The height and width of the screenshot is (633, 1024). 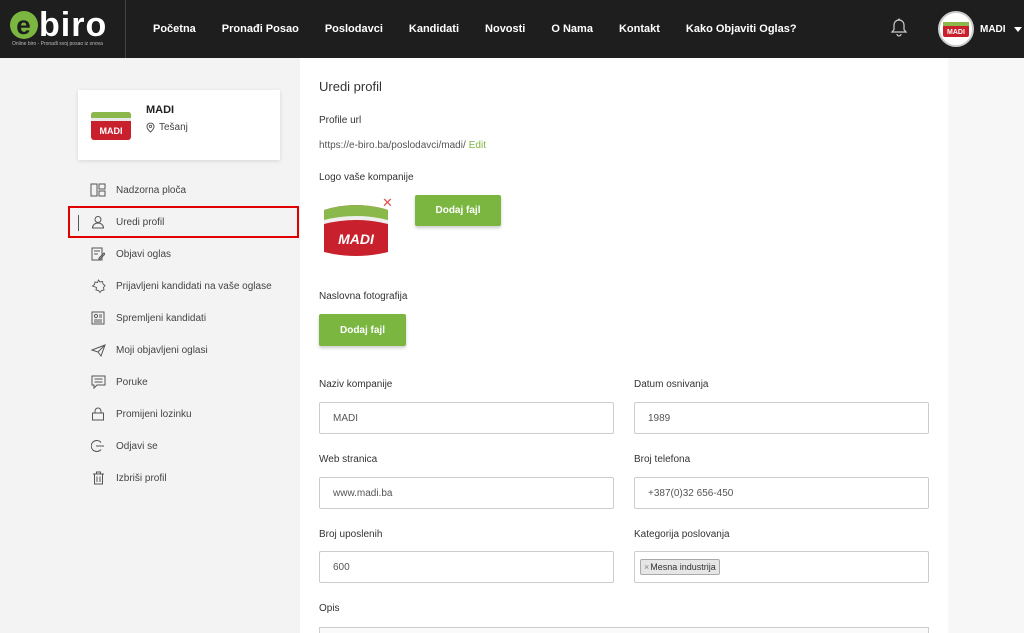 I want to click on category-tag: × Mesna industrija, so click(x=680, y=567).